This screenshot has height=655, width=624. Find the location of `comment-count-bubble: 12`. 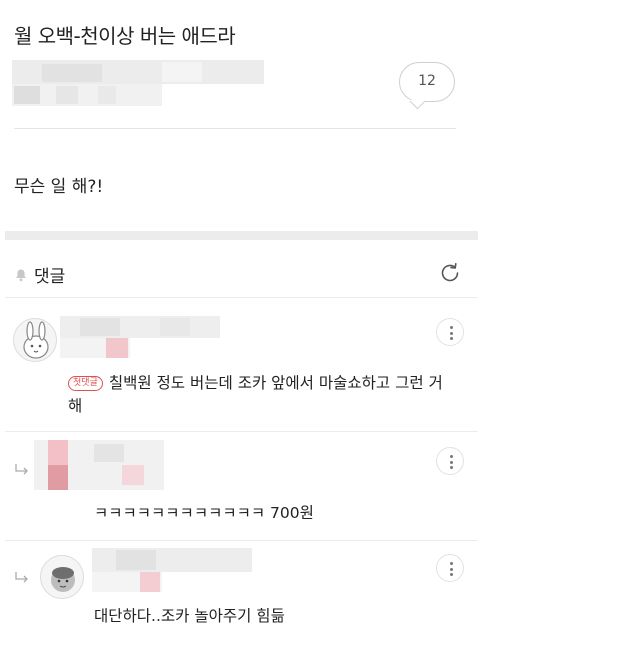

comment-count-bubble: 12 is located at coordinates (427, 82).